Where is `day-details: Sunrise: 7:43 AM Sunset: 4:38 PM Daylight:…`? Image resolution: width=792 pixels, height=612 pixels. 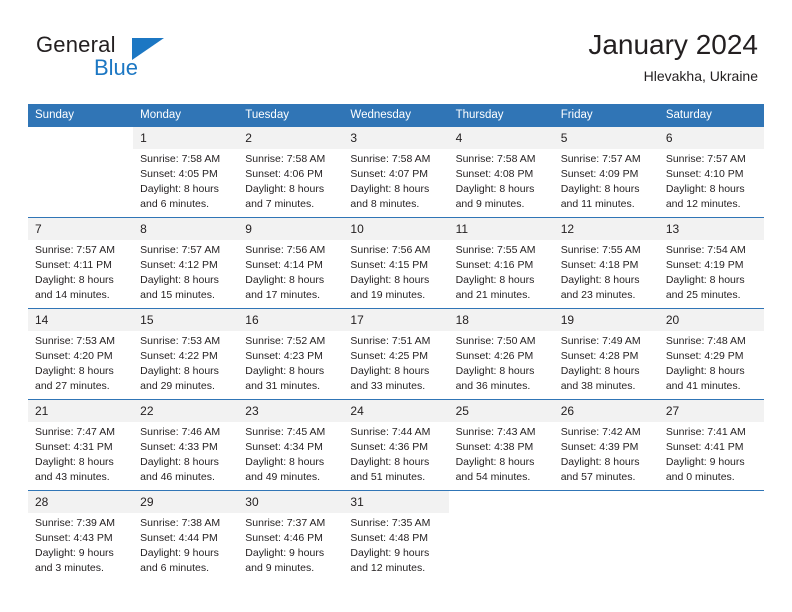
day-details: Sunrise: 7:43 AM Sunset: 4:38 PM Daylight:… is located at coordinates (501, 453).